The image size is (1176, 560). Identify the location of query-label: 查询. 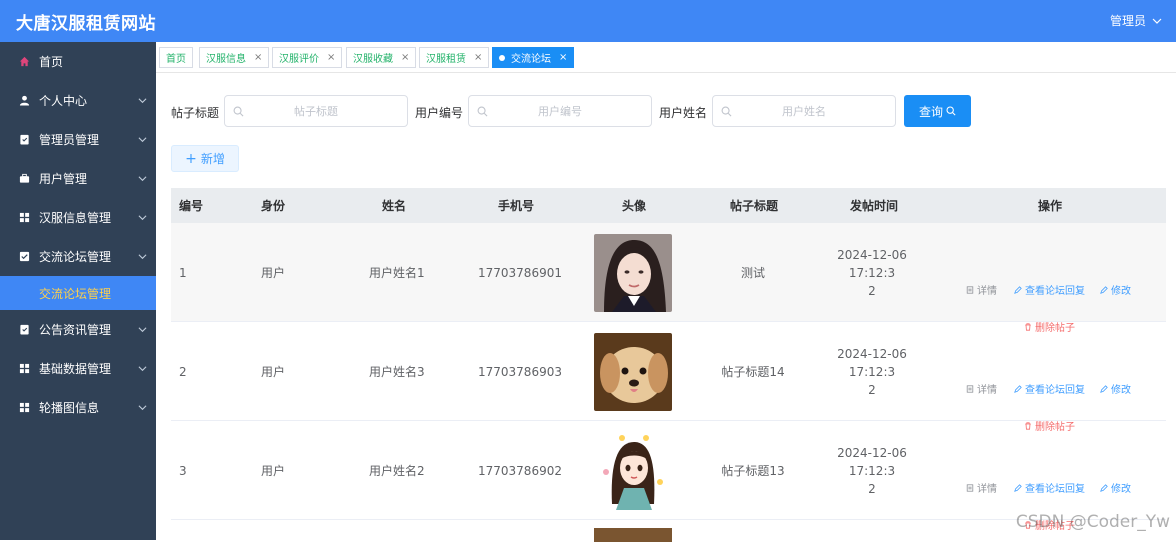
(931, 111).